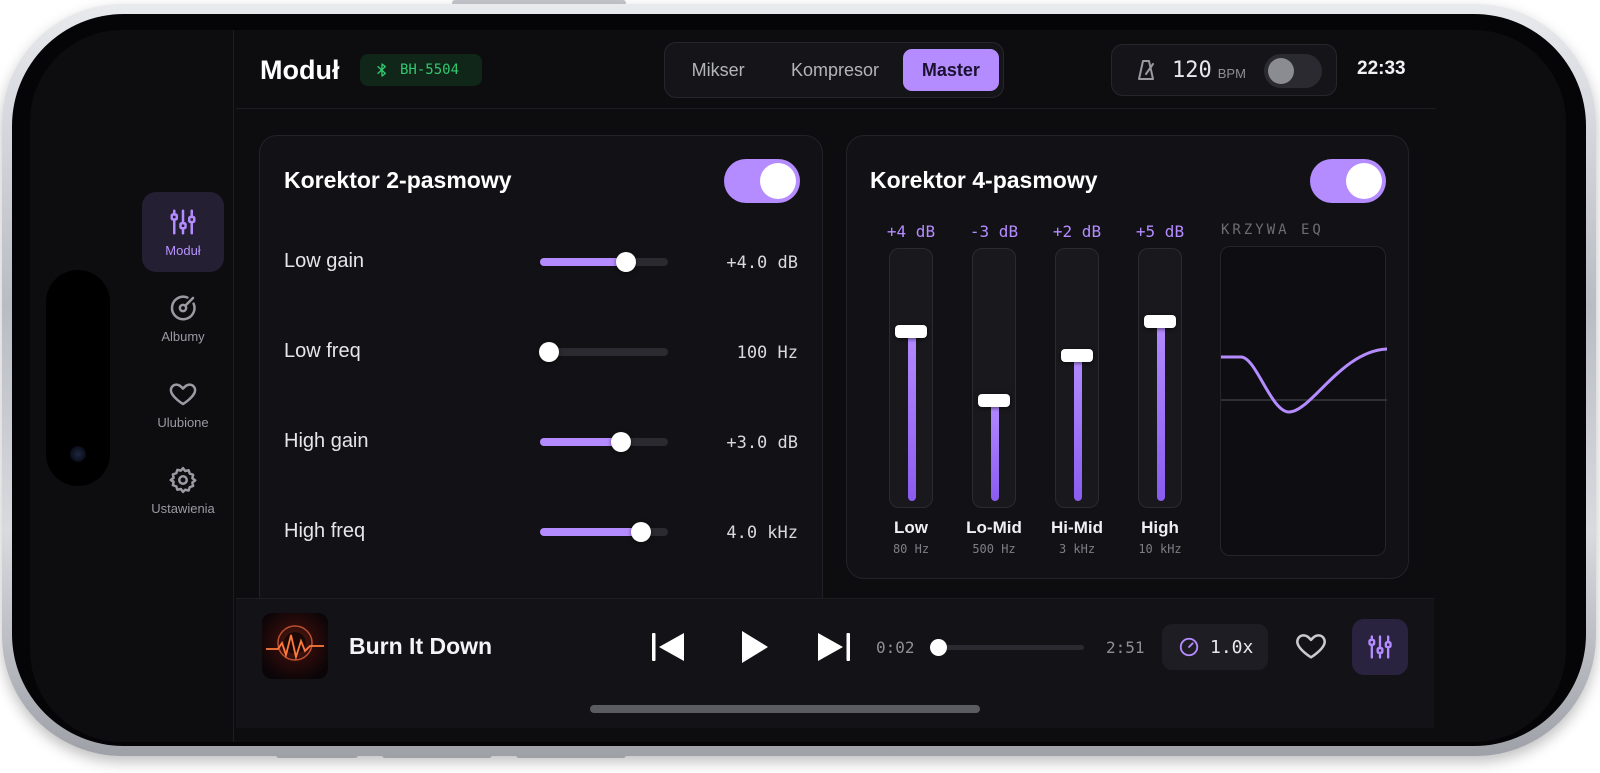 This screenshot has width=1600, height=773. Describe the element at coordinates (183, 336) in the screenshot. I see `sidebar-item-label: Albumy` at that location.